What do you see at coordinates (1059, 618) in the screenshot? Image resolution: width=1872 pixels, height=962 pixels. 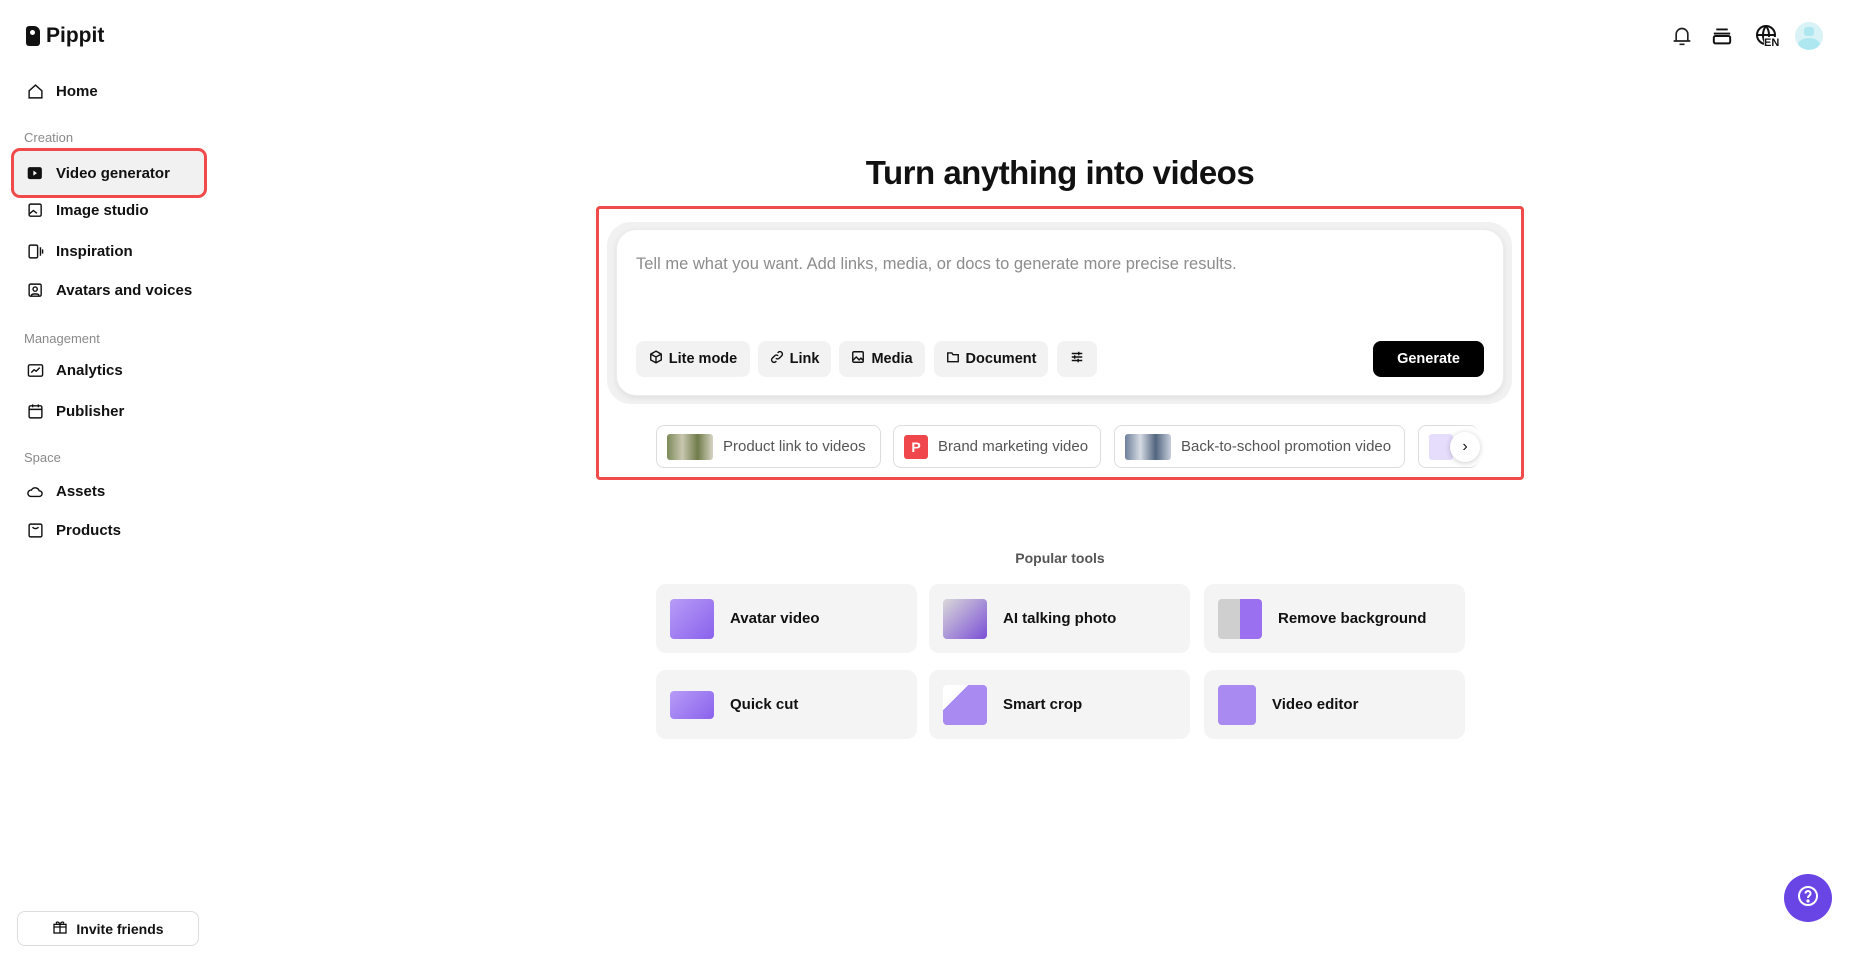 I see `tool-ai-talking-photo: AI talking photo` at bounding box center [1059, 618].